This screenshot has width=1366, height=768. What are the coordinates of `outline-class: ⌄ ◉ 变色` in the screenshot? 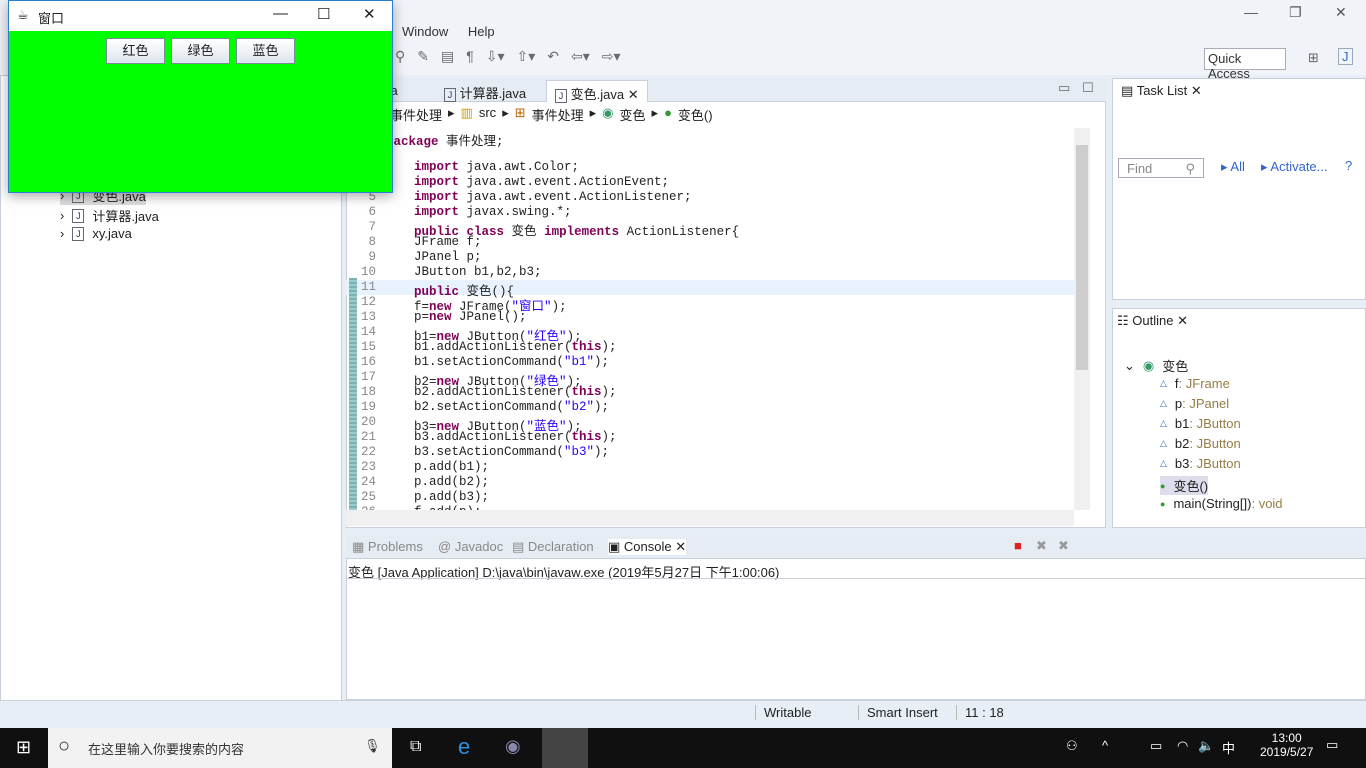 It's located at (1156, 365).